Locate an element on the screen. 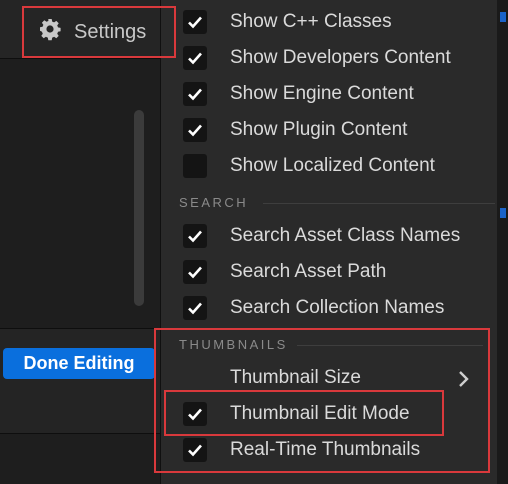 This screenshot has width=508, height=484. menu-item-label: Real-Time Thumbnails is located at coordinates (325, 449).